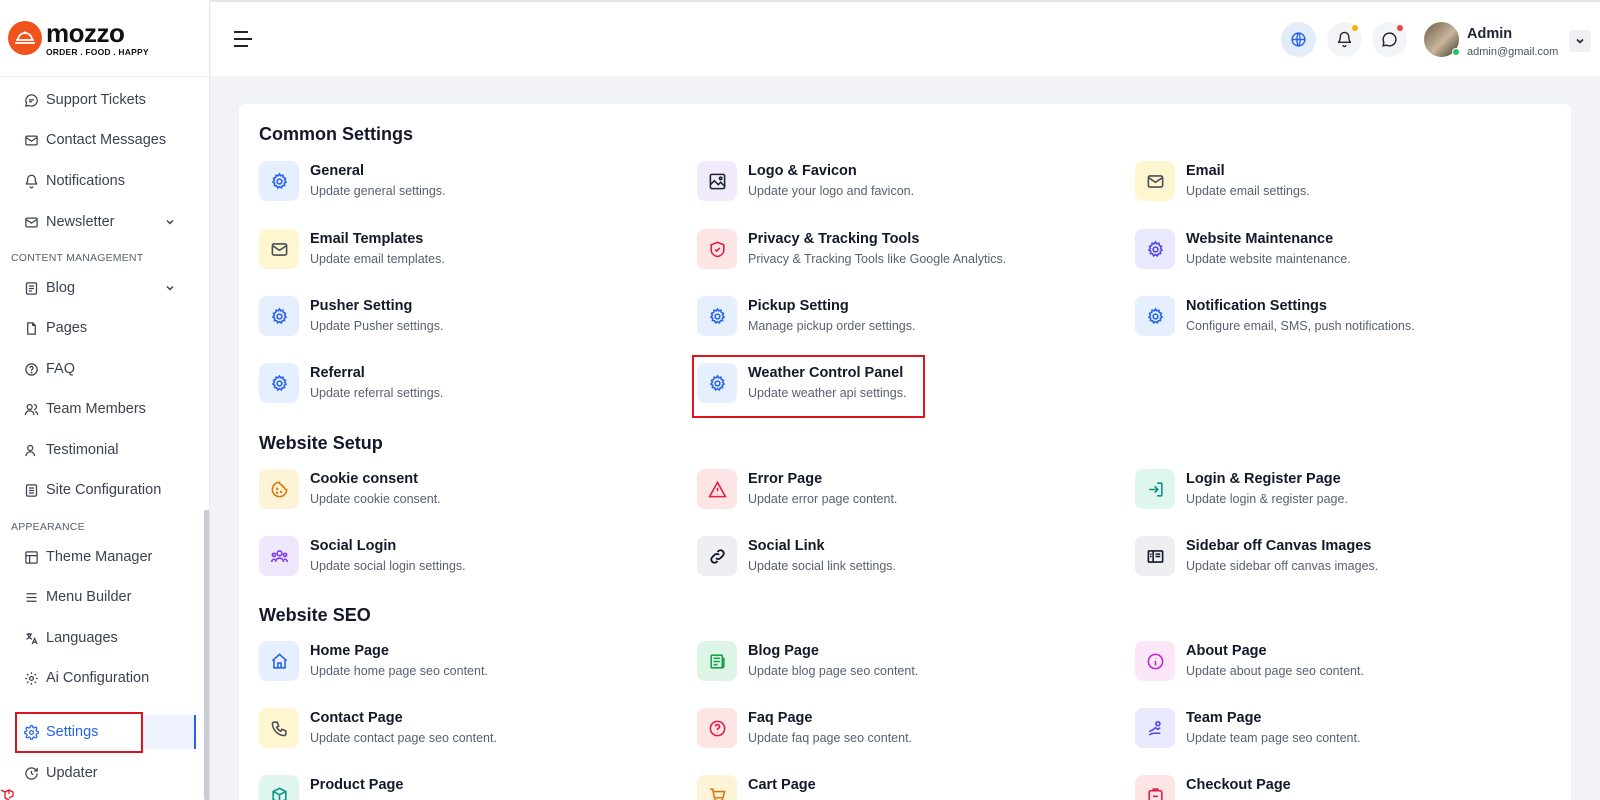 The width and height of the screenshot is (1600, 800). I want to click on sidebar-item-label: Pages, so click(67, 328).